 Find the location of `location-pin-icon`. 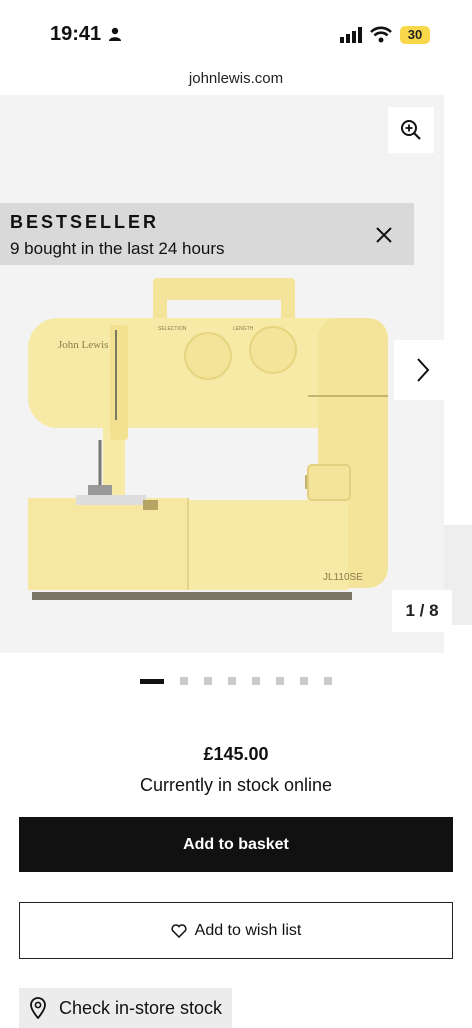

location-pin-icon is located at coordinates (38, 1008).